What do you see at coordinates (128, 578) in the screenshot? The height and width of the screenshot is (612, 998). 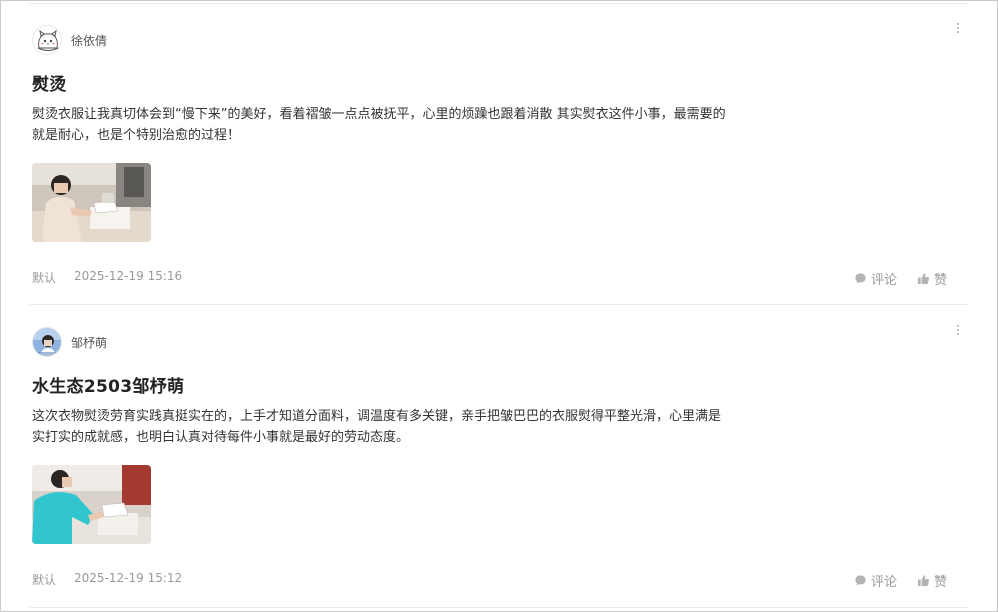 I see `post-timestamp: 2025-12-19 15:12` at bounding box center [128, 578].